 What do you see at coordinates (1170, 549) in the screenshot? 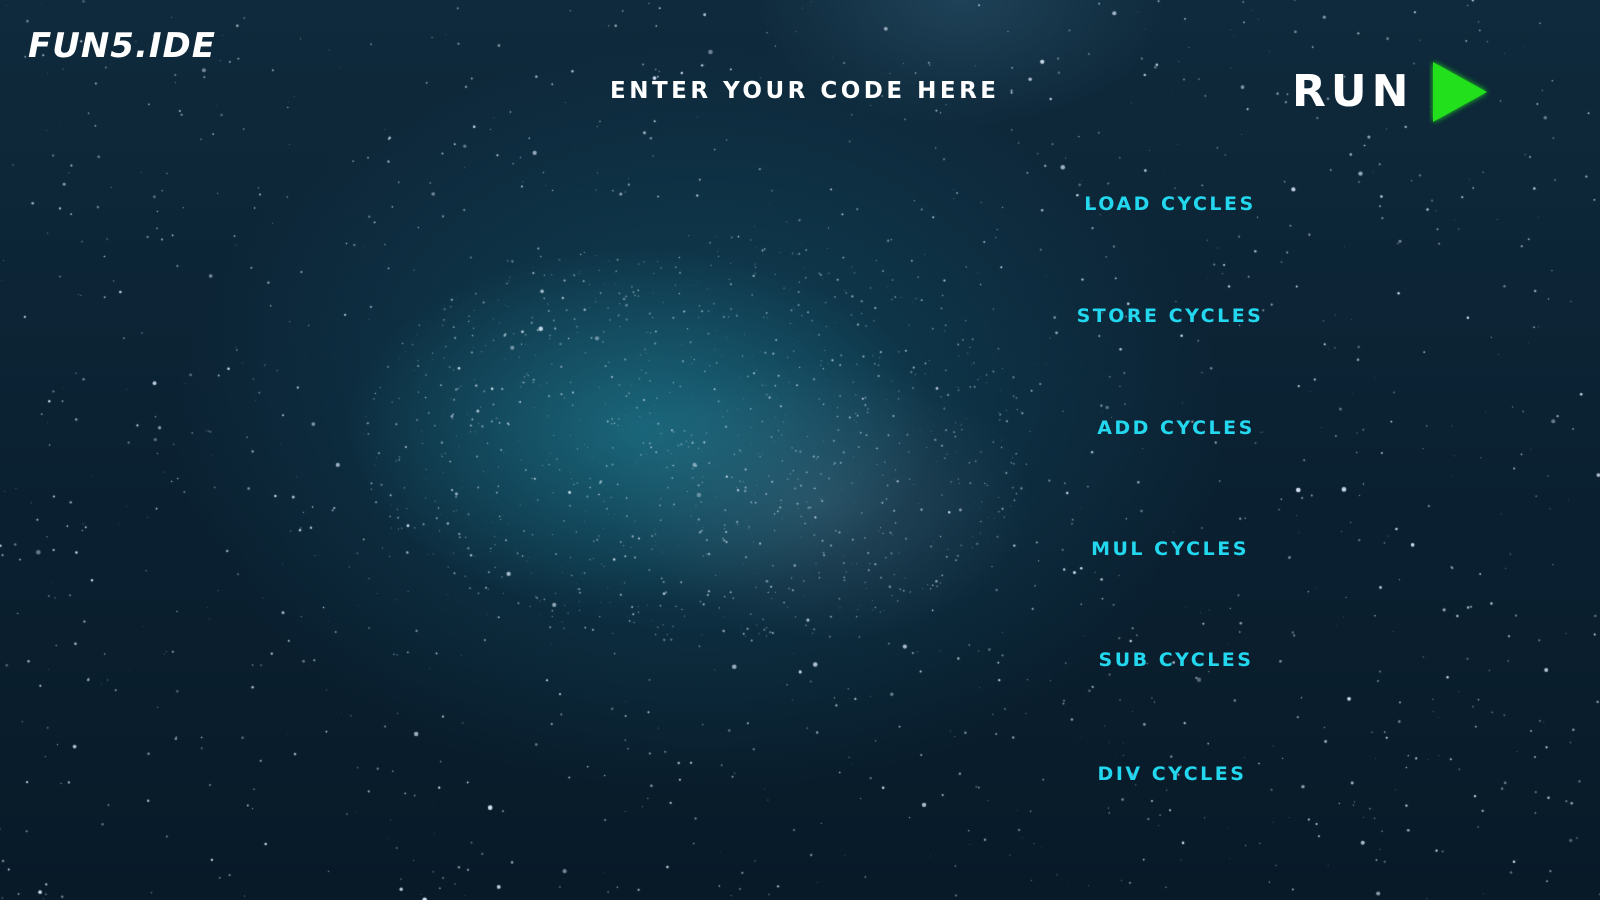
I see `mul-cycles-label: MUL CYCLES` at bounding box center [1170, 549].